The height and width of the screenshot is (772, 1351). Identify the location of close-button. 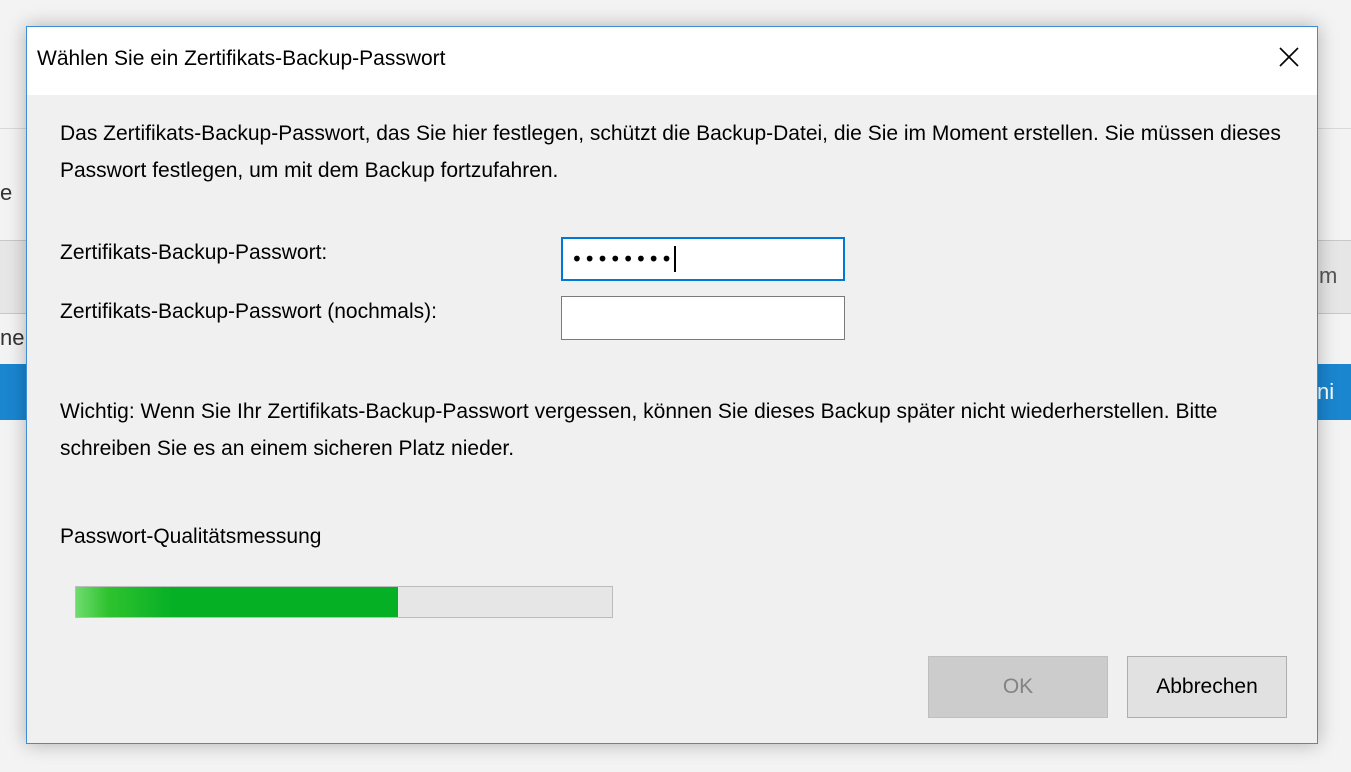
(1289, 57).